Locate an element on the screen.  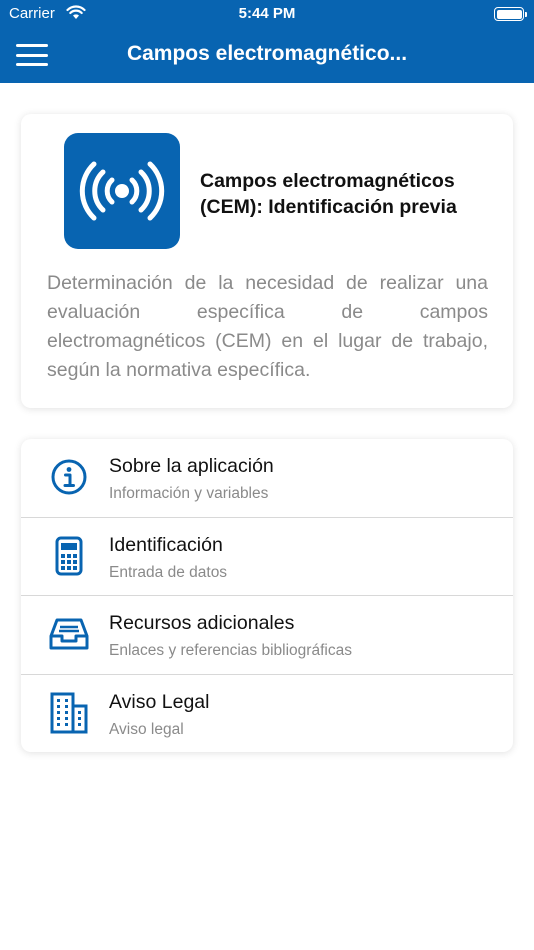
menu-item-label: Sobre la aplicación is located at coordinates (191, 466).